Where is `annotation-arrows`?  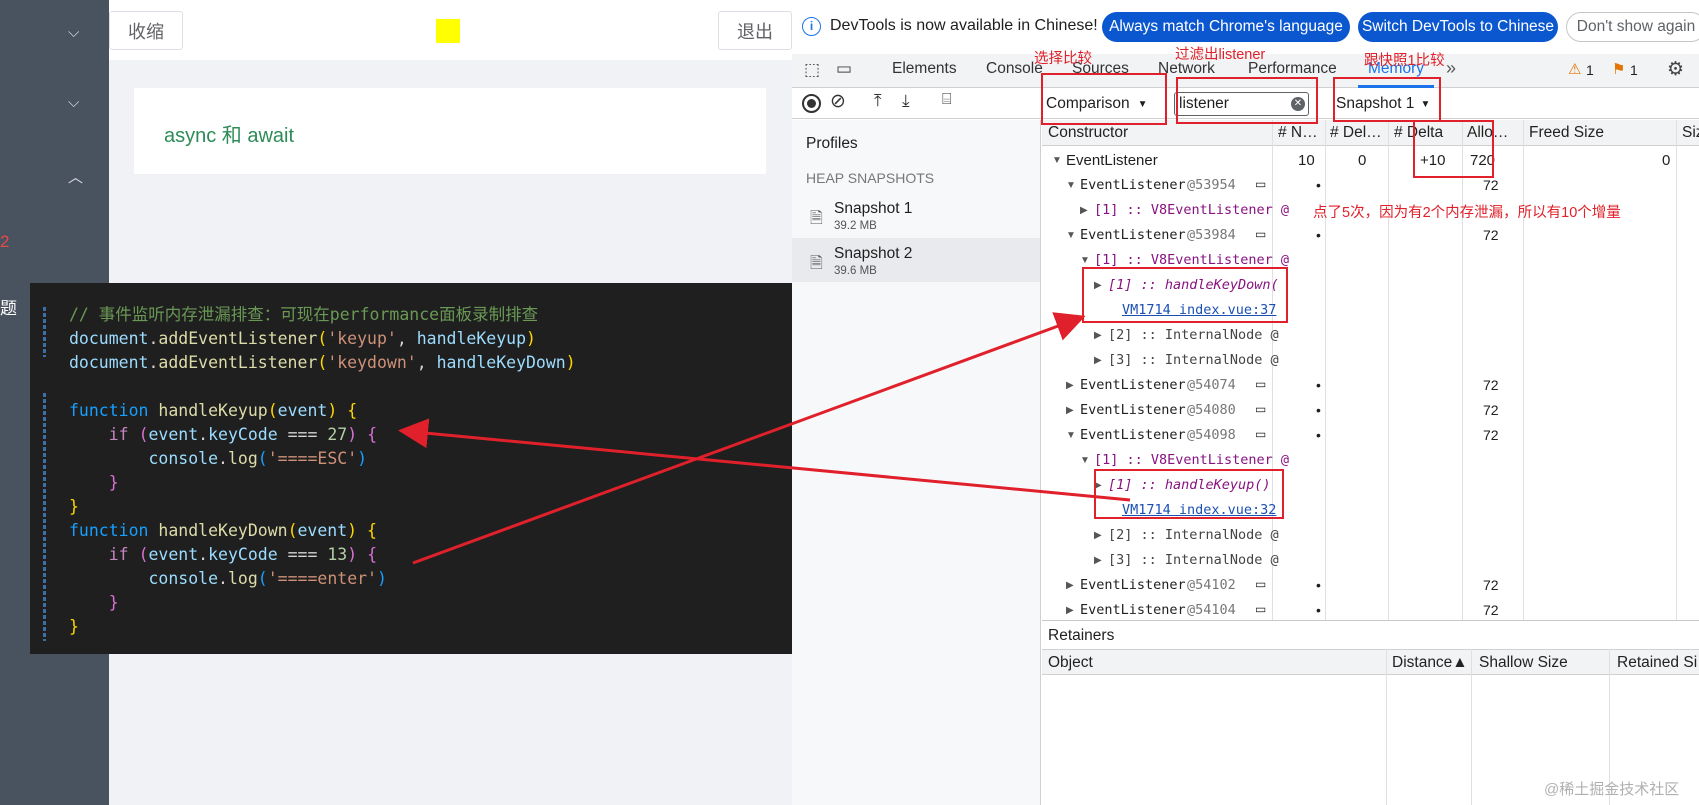 annotation-arrows is located at coordinates (764, 438).